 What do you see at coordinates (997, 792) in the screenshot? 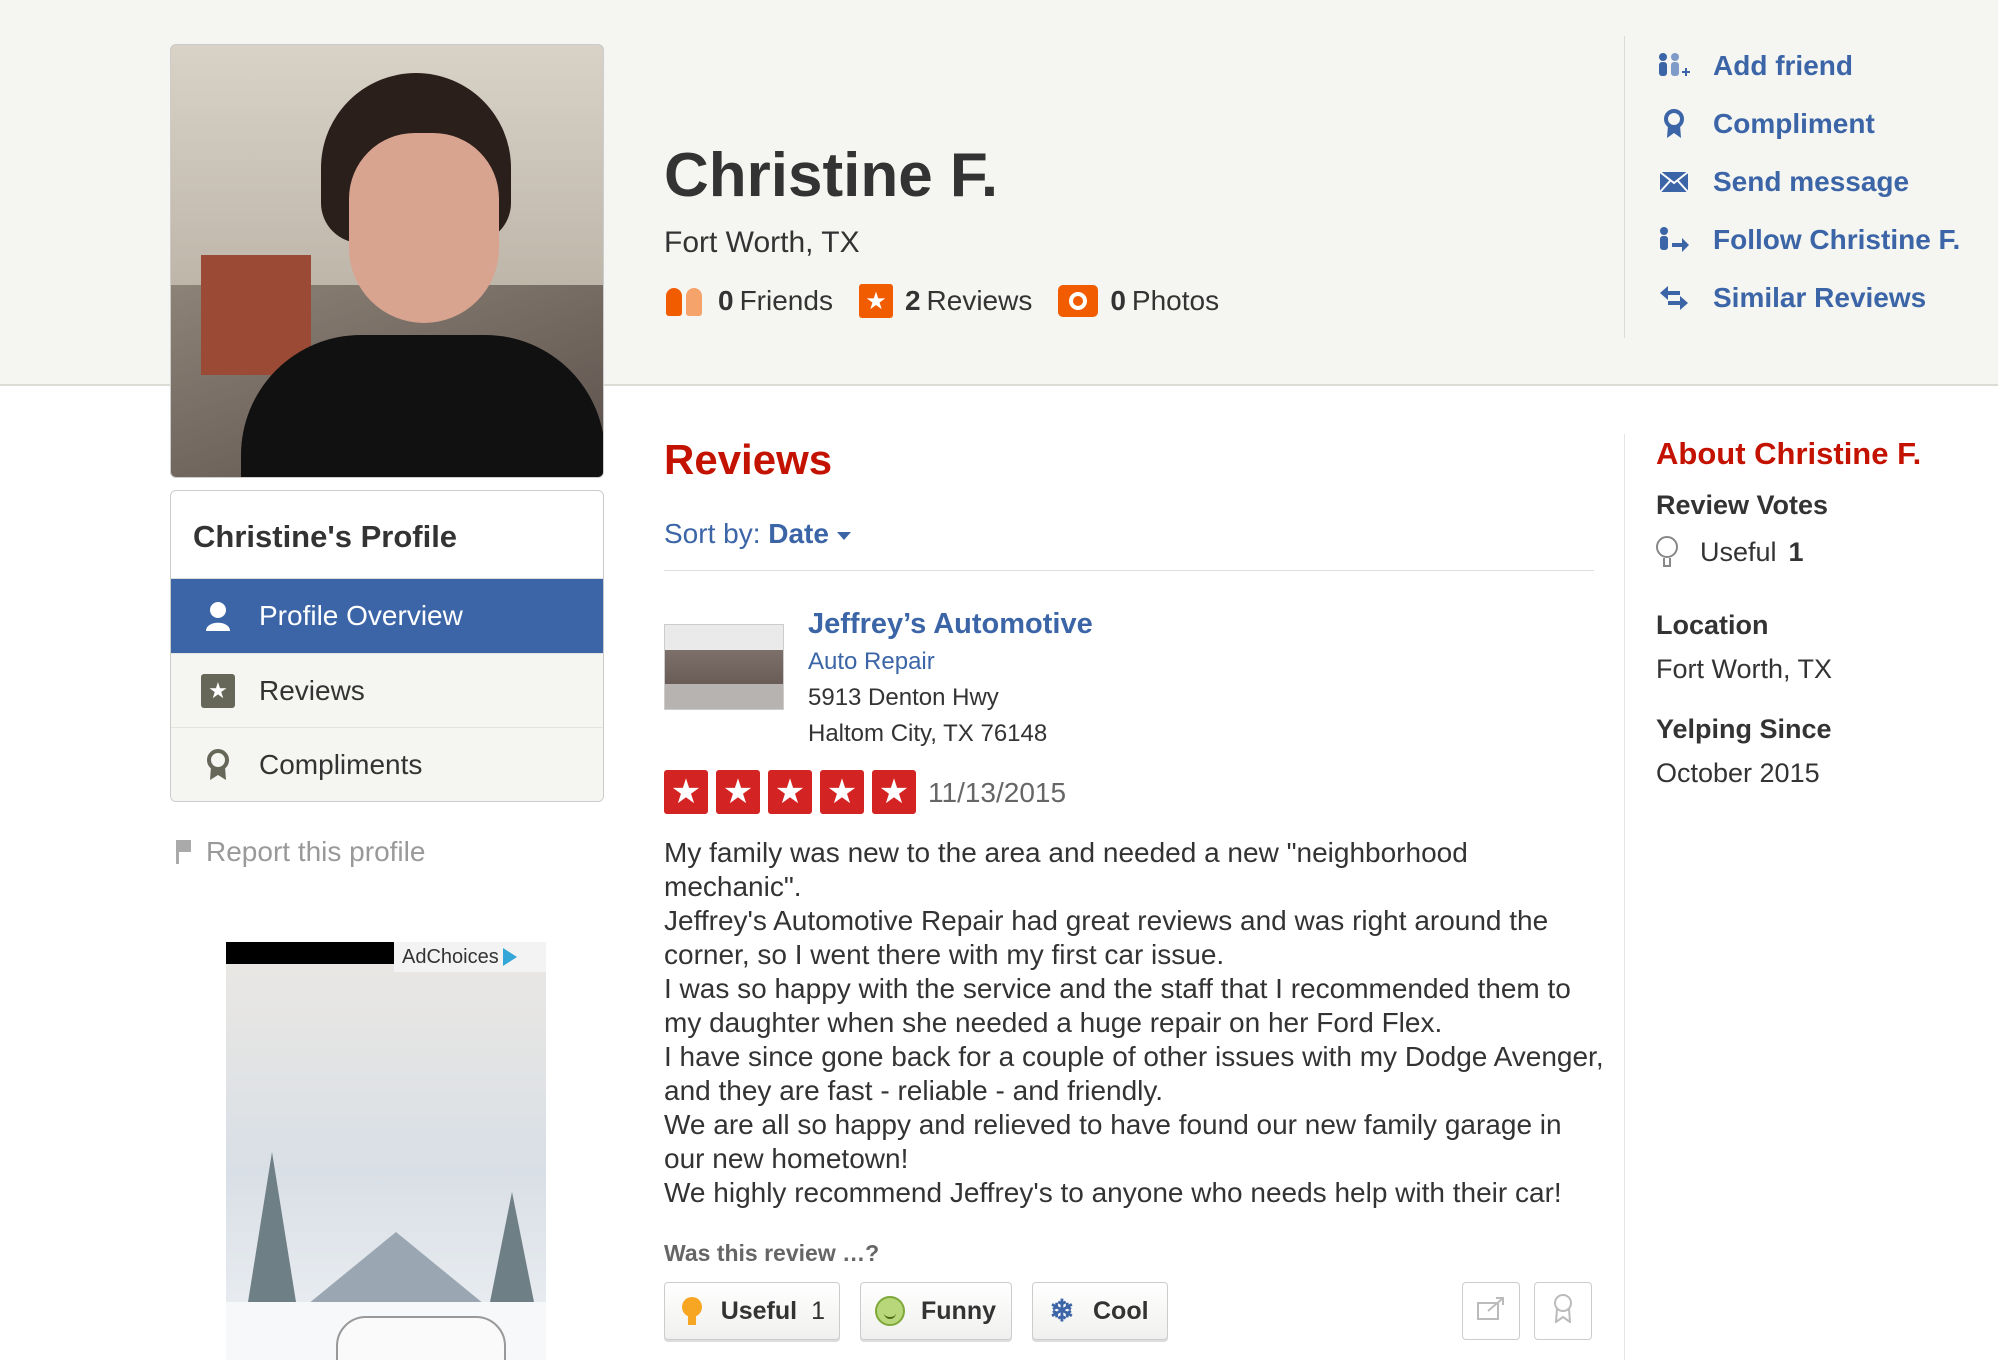
I see `review-date: 11/13/2015` at bounding box center [997, 792].